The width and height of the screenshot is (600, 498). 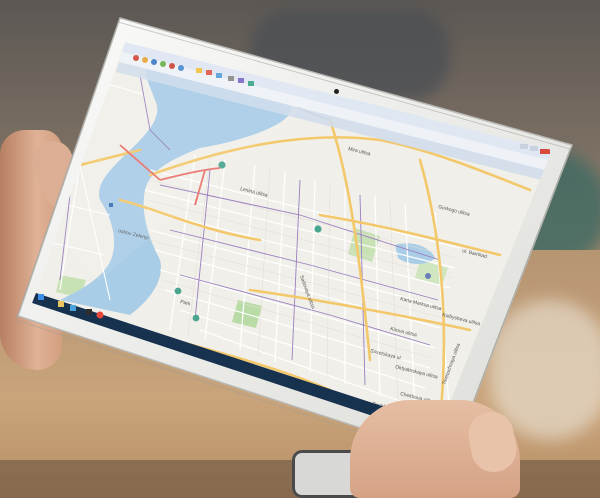 What do you see at coordinates (61, 304) in the screenshot?
I see `file-explorer-icon` at bounding box center [61, 304].